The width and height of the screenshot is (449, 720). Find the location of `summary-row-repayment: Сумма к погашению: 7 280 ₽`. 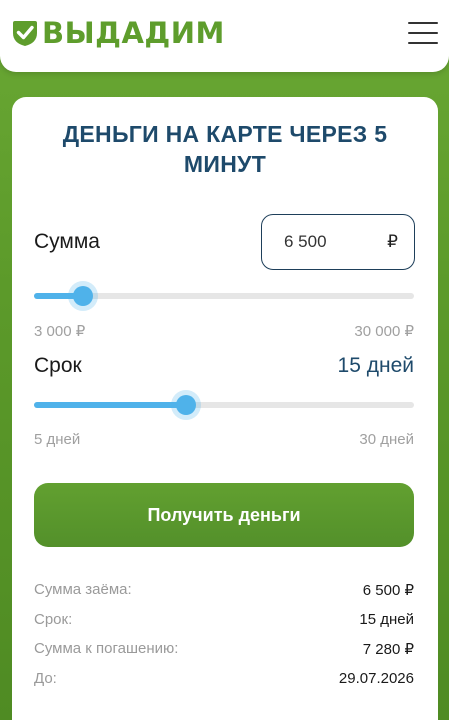

summary-row-repayment: Сумма к погашению: 7 280 ₽ is located at coordinates (224, 651).